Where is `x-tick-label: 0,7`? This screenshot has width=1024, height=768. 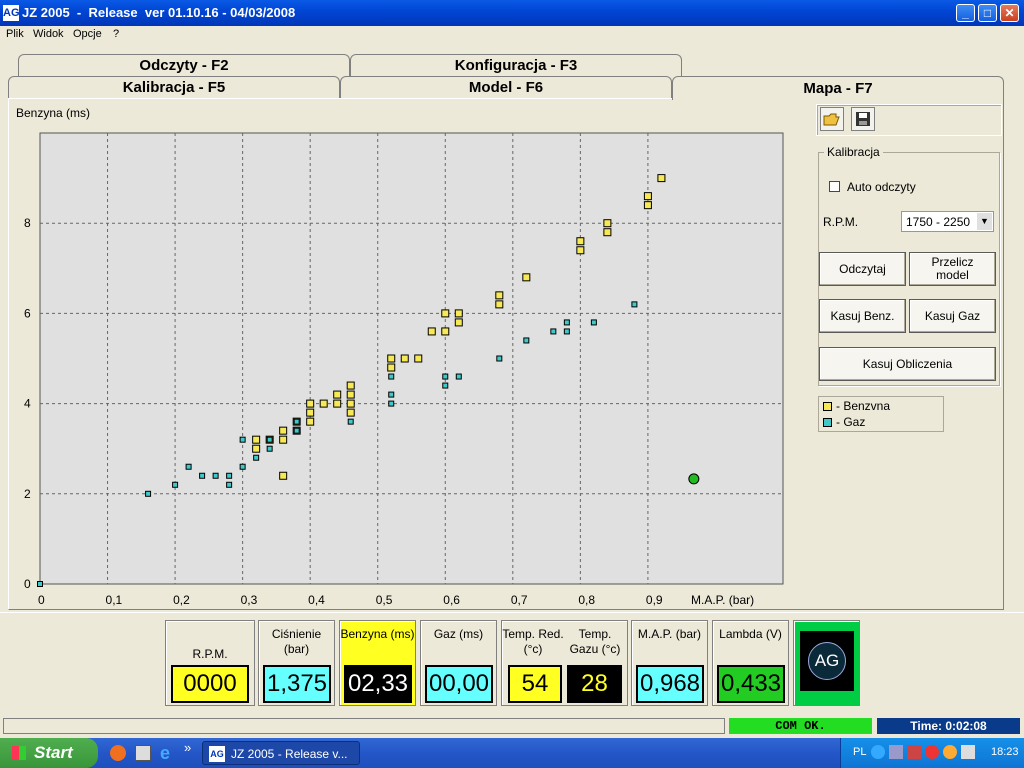 x-tick-label: 0,7 is located at coordinates (519, 600).